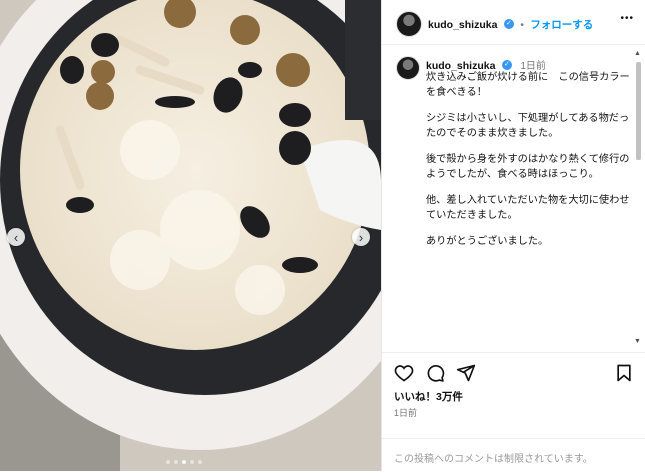 The image size is (645, 473). What do you see at coordinates (408, 68) in the screenshot?
I see `caption-avatar` at bounding box center [408, 68].